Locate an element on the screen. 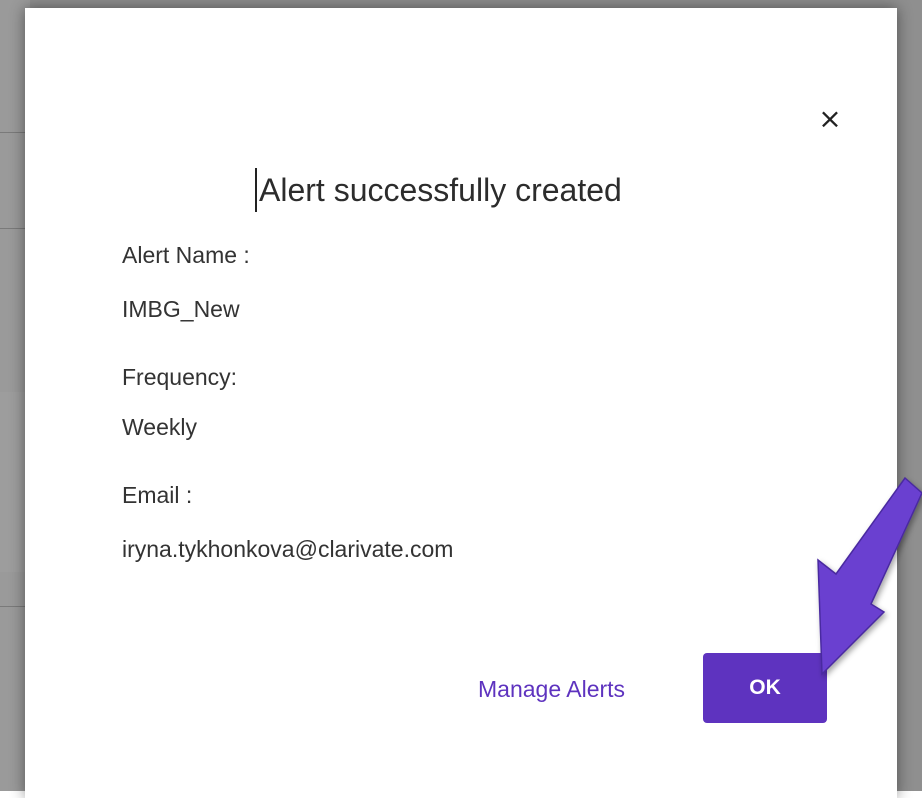 This screenshot has height=798, width=922. dialog-title: Alert successfully created is located at coordinates (438, 190).